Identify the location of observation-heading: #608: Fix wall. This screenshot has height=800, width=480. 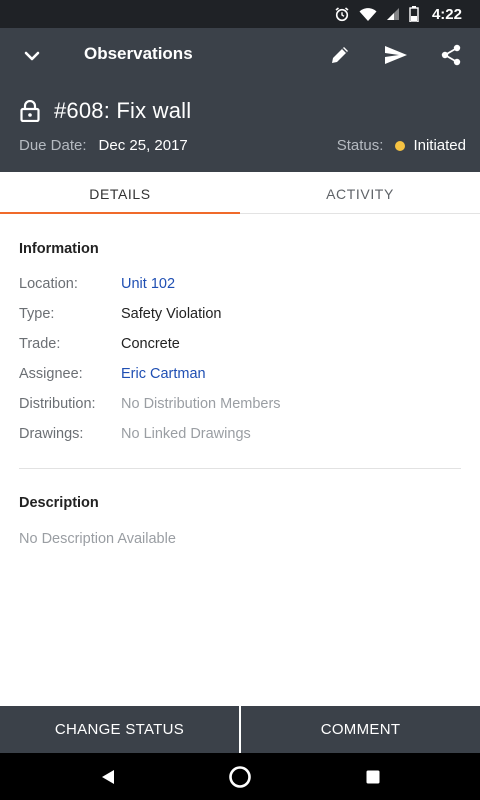
(105, 111).